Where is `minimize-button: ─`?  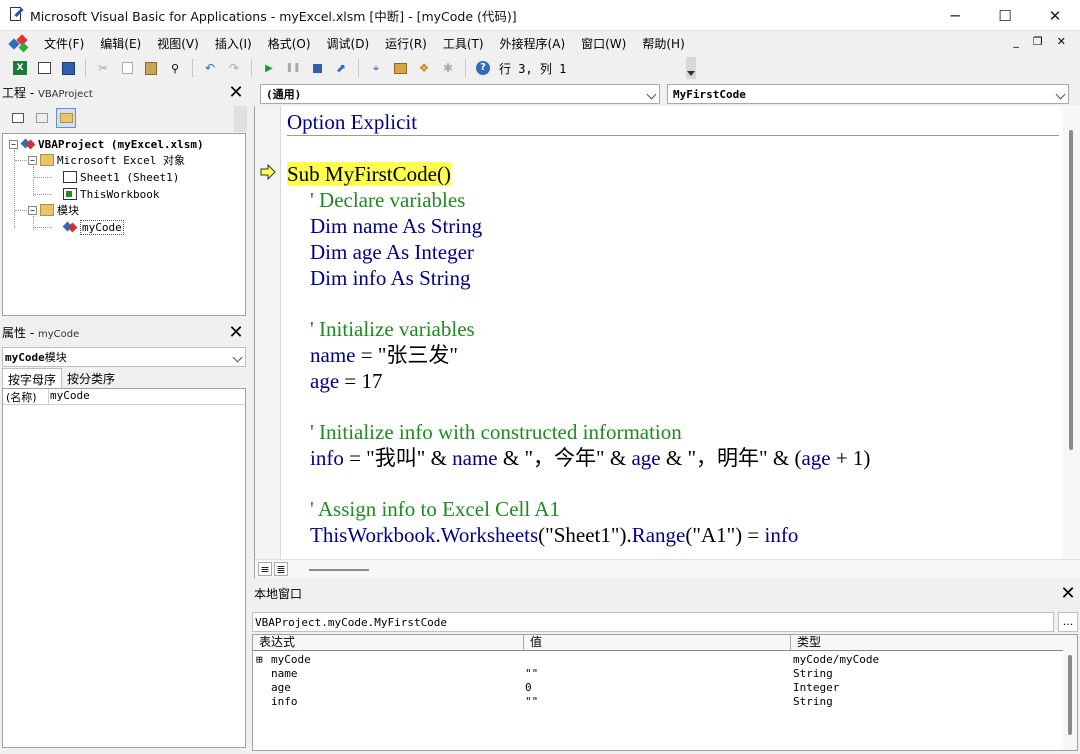
minimize-button: ─ is located at coordinates (955, 15).